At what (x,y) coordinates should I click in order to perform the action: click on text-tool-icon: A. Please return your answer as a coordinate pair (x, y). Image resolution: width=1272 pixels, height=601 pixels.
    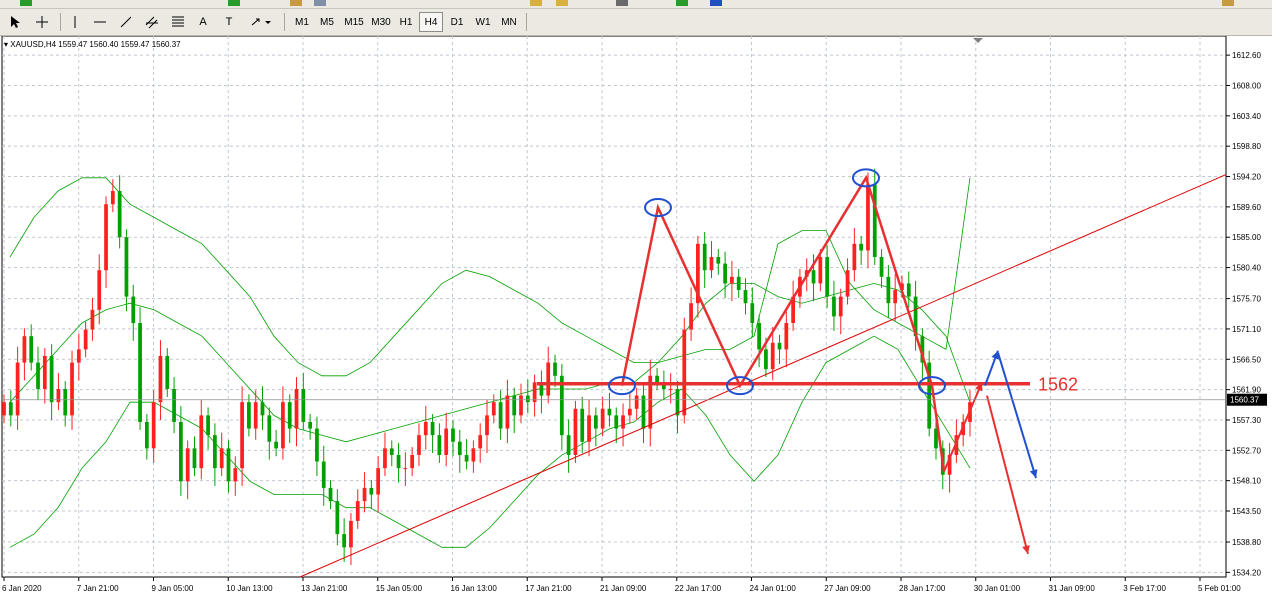
    Looking at the image, I should click on (203, 22).